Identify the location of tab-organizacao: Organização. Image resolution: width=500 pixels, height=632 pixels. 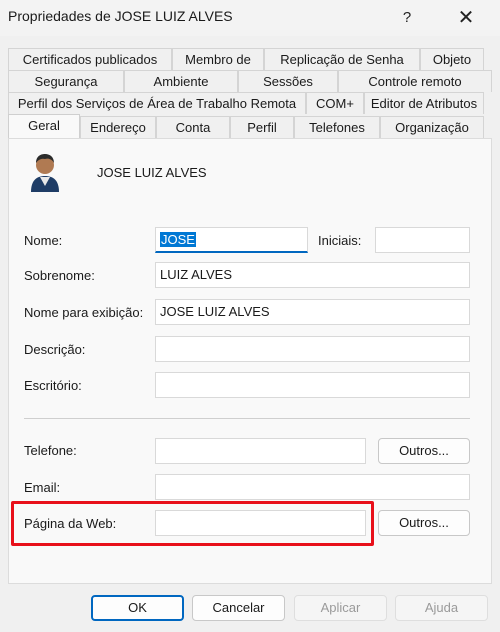
(432, 127).